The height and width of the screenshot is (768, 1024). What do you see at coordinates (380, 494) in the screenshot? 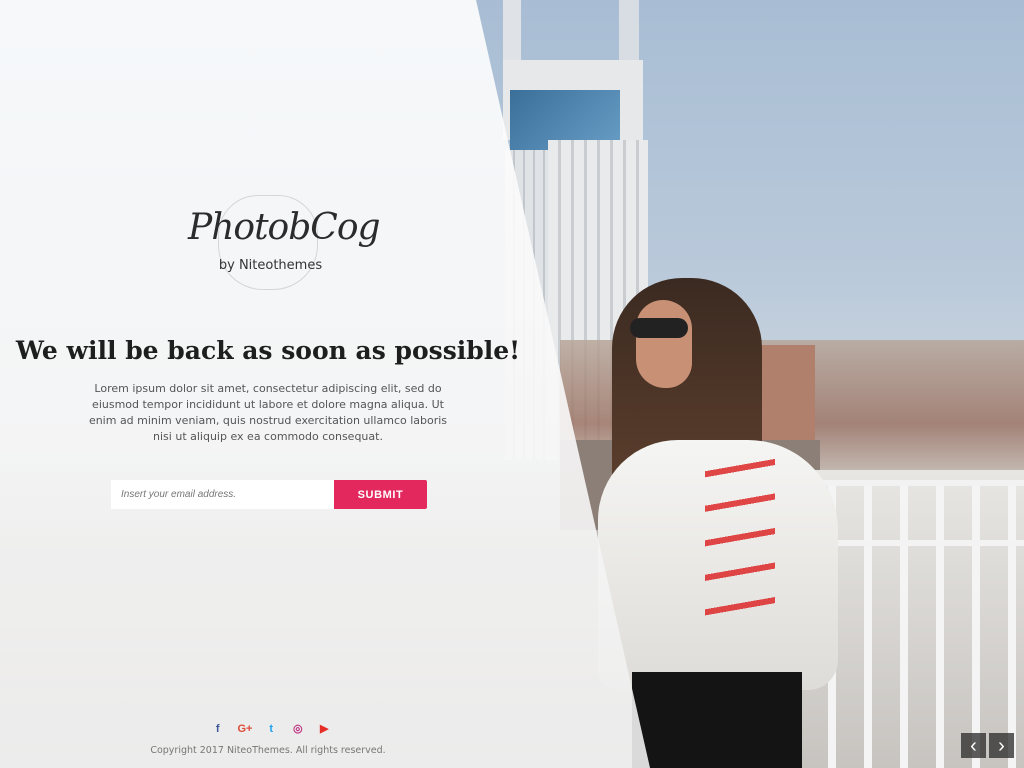
I see `submit-button: SUBMIT` at bounding box center [380, 494].